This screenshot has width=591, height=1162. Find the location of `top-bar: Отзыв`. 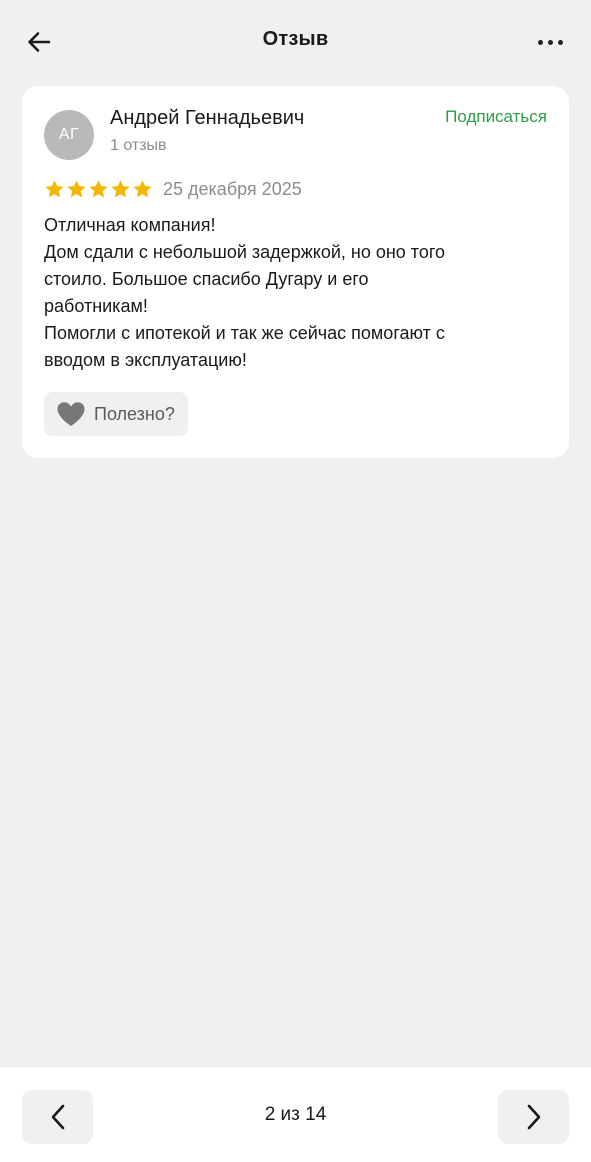

top-bar: Отзыв is located at coordinates (295, 41).